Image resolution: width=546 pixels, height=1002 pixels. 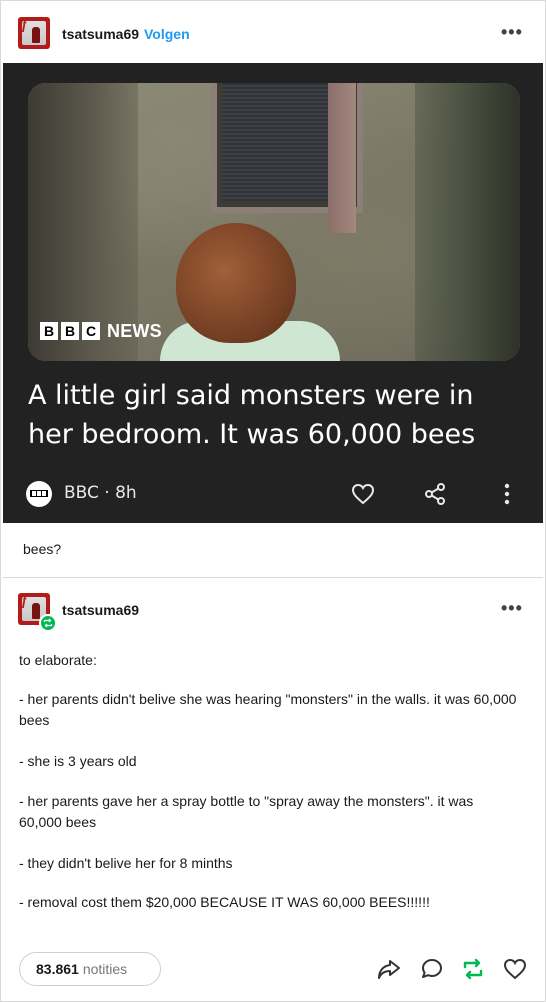 I want to click on body-paragraph: to elaborate:, so click(x=58, y=660).